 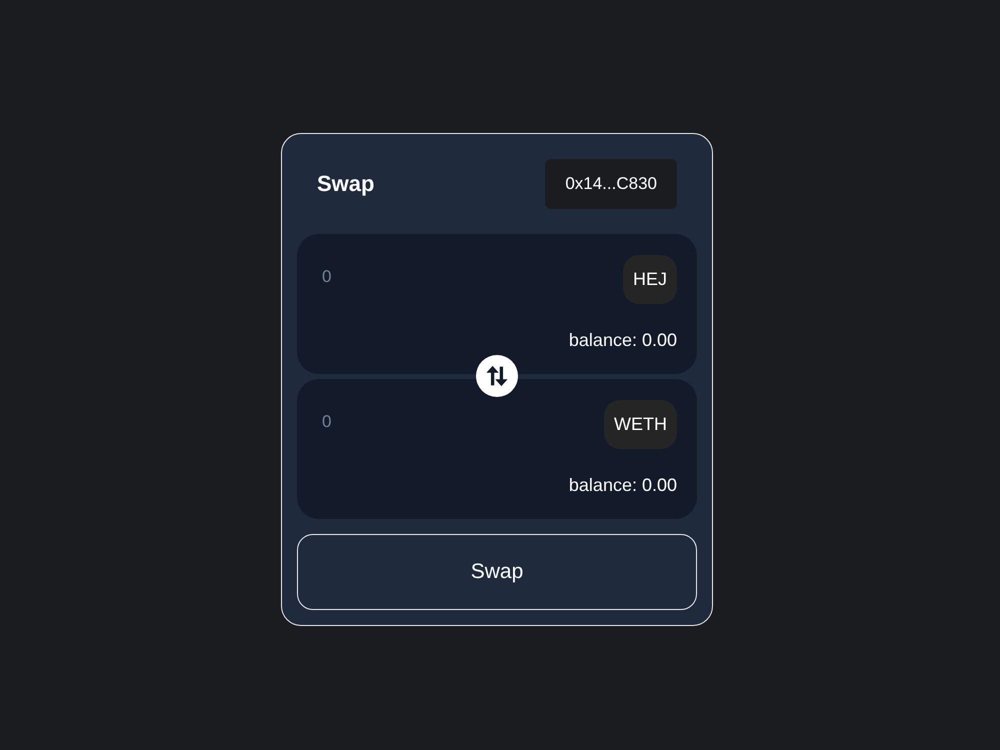 What do you see at coordinates (611, 183) in the screenshot?
I see `wallet-address-button: 0x14...C830` at bounding box center [611, 183].